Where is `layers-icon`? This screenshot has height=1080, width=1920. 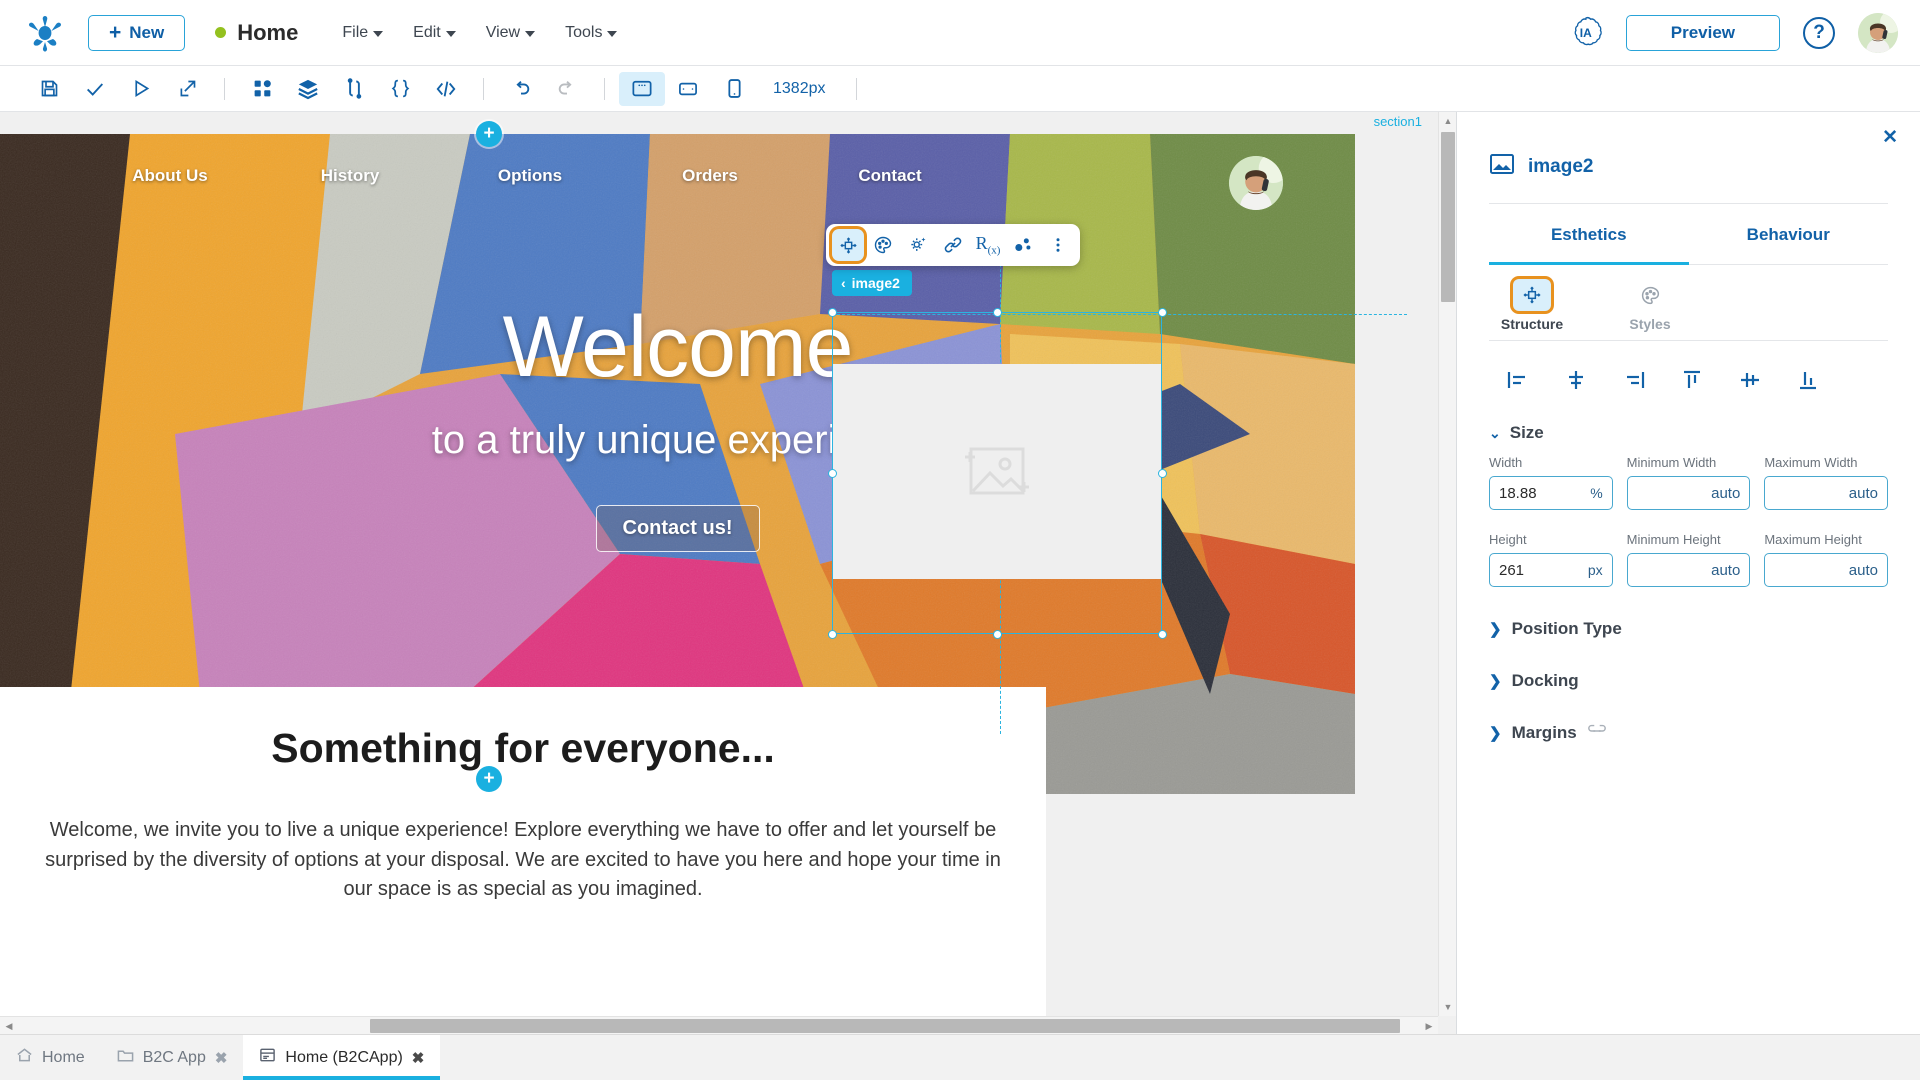
layers-icon is located at coordinates (308, 89).